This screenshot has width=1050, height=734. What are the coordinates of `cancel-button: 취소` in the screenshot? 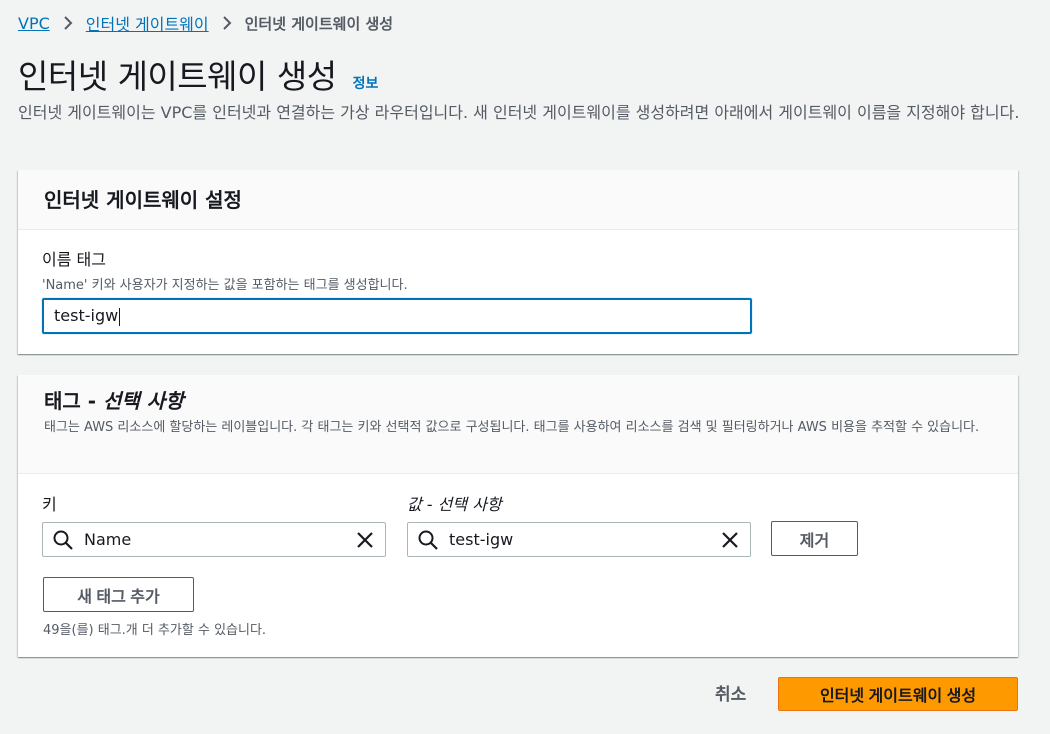 It's located at (730, 692).